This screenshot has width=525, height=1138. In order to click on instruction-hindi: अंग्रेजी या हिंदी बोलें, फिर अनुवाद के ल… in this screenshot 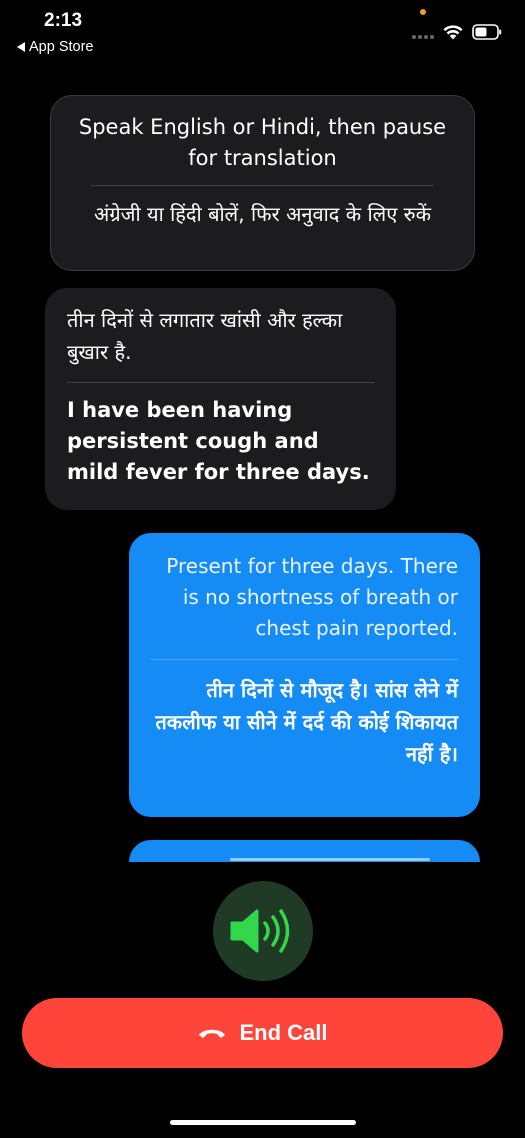, I will do `click(262, 214)`.